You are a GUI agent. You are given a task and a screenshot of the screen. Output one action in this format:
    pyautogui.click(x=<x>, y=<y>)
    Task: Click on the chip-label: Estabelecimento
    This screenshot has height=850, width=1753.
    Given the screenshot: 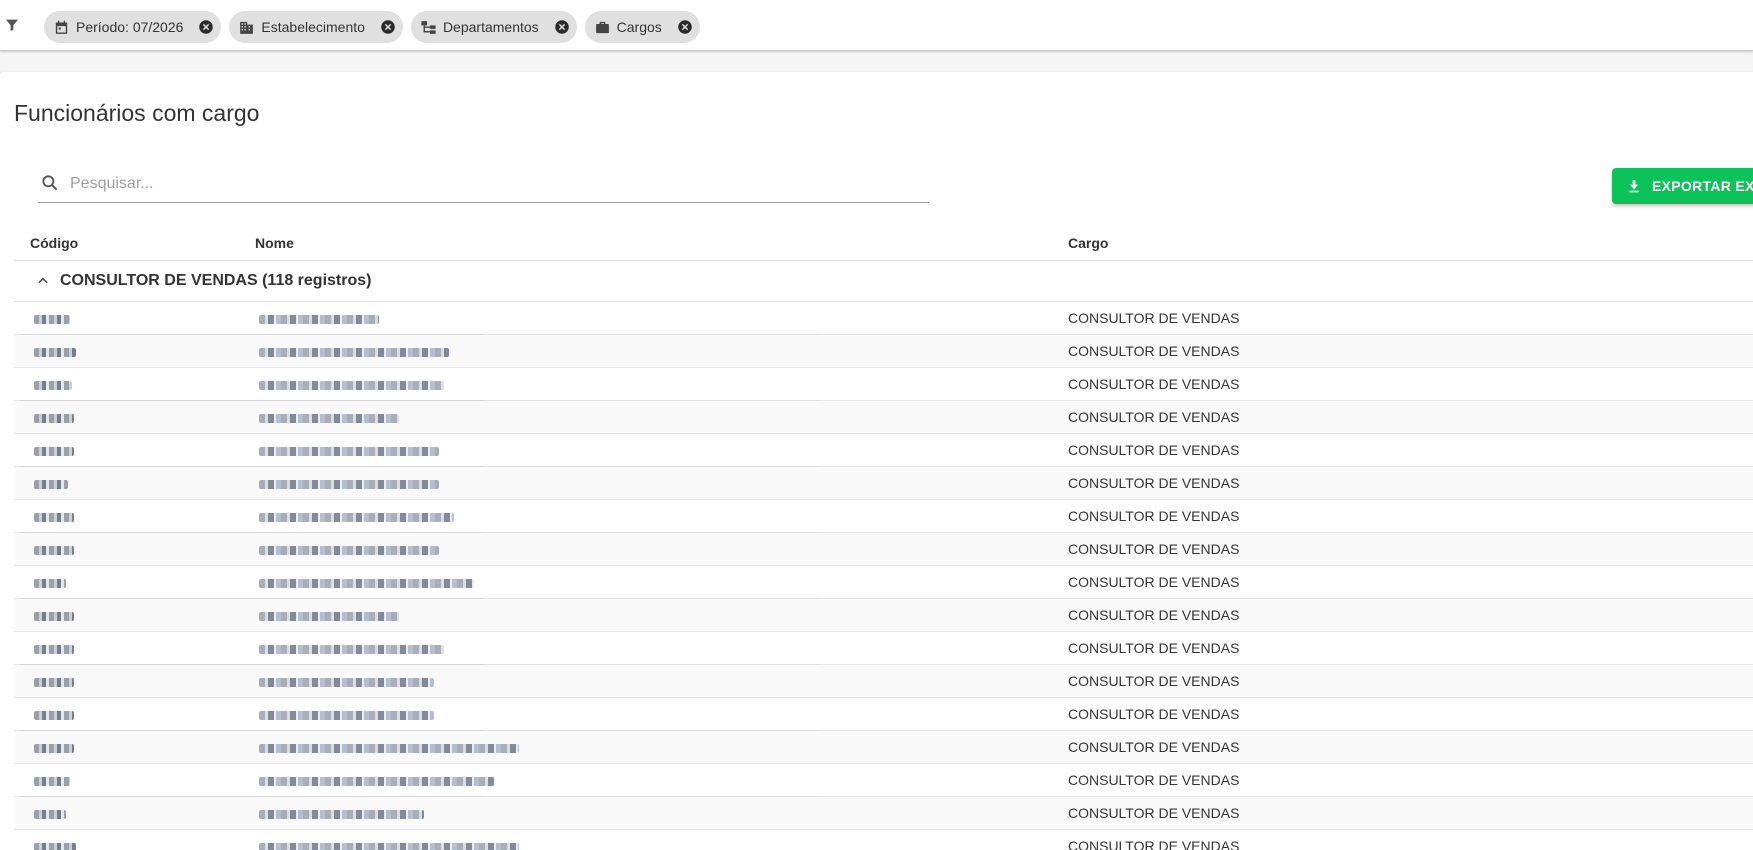 What is the action you would take?
    pyautogui.click(x=313, y=27)
    